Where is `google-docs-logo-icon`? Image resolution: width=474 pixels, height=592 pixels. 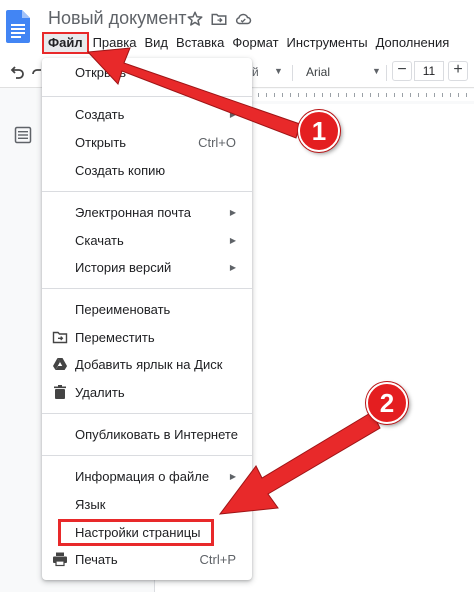 google-docs-logo-icon is located at coordinates (18, 26).